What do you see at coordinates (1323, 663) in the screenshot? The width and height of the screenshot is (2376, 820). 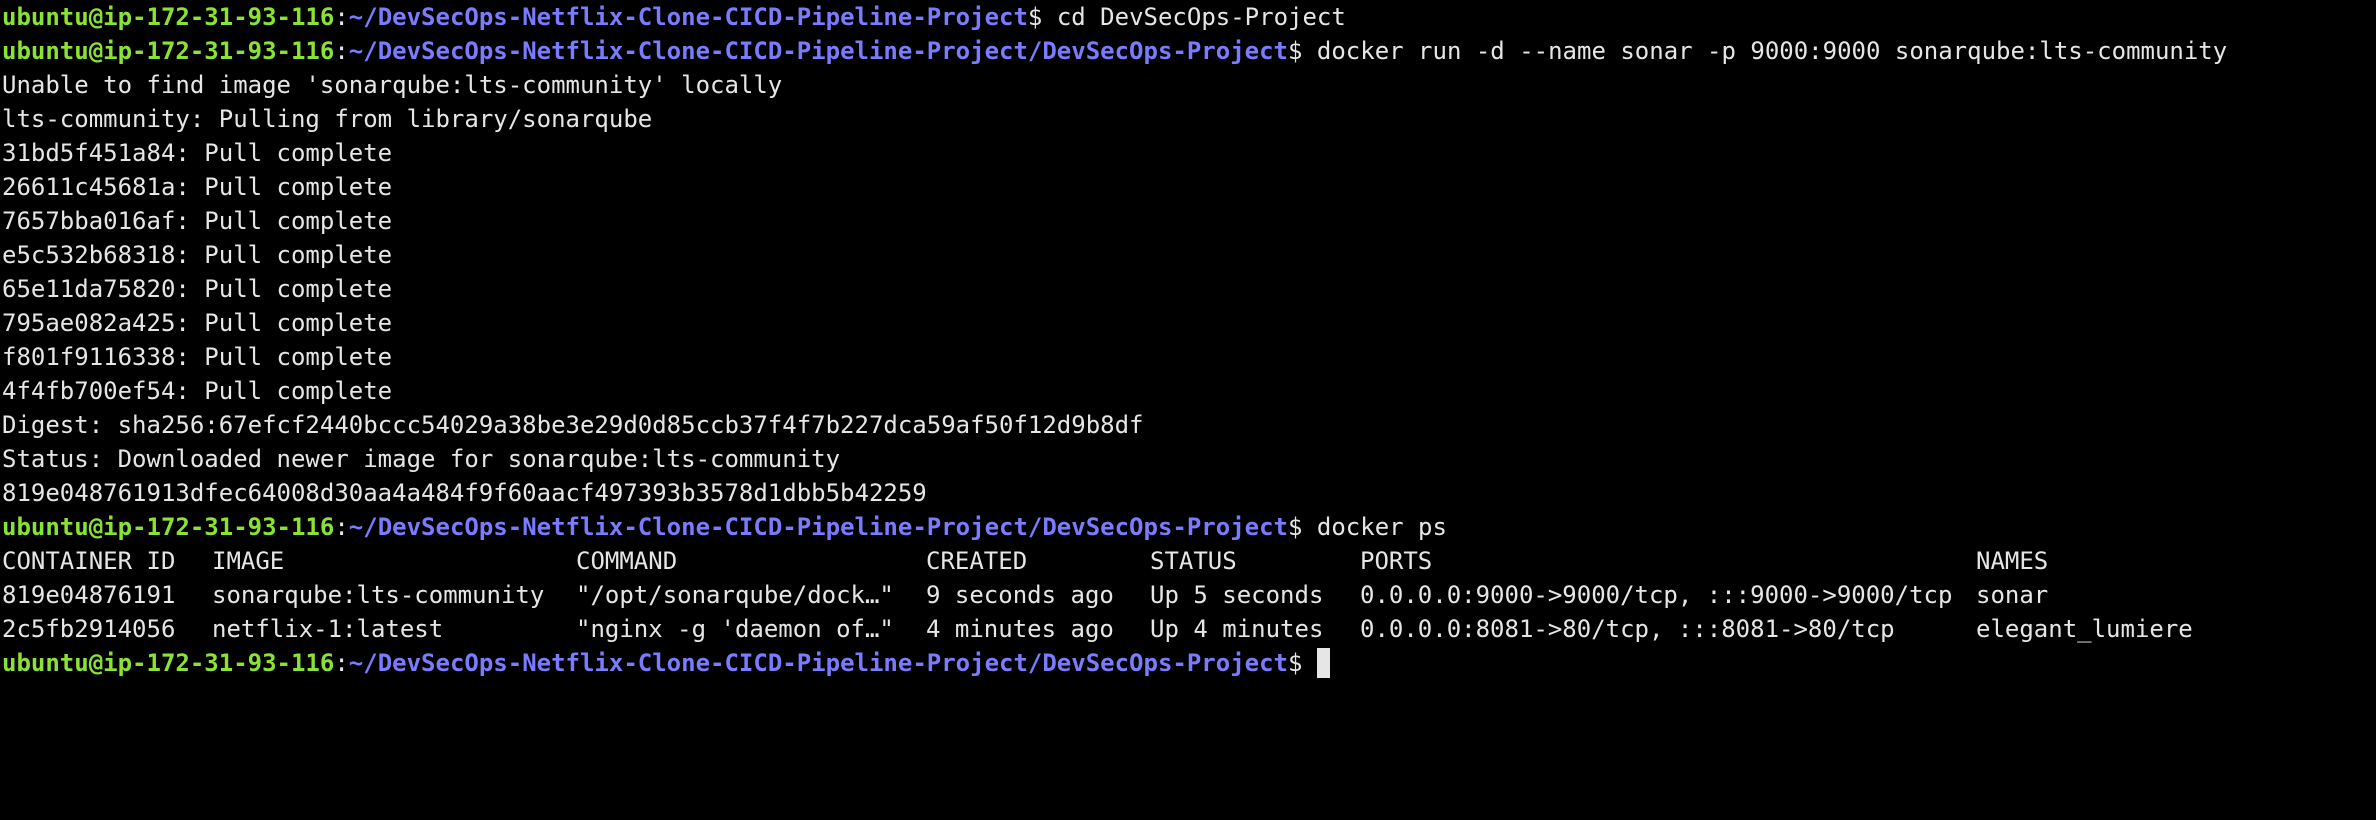 I see `text-cursor` at bounding box center [1323, 663].